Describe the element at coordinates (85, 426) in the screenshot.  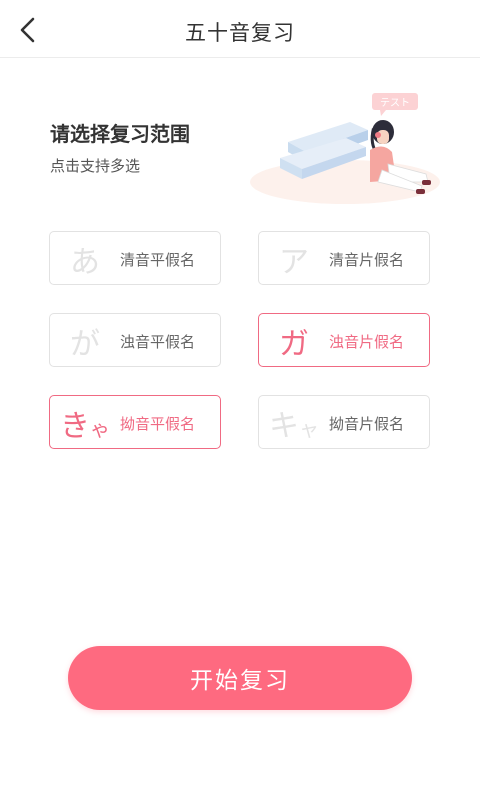
I see `kana-glyph: きゃ` at that location.